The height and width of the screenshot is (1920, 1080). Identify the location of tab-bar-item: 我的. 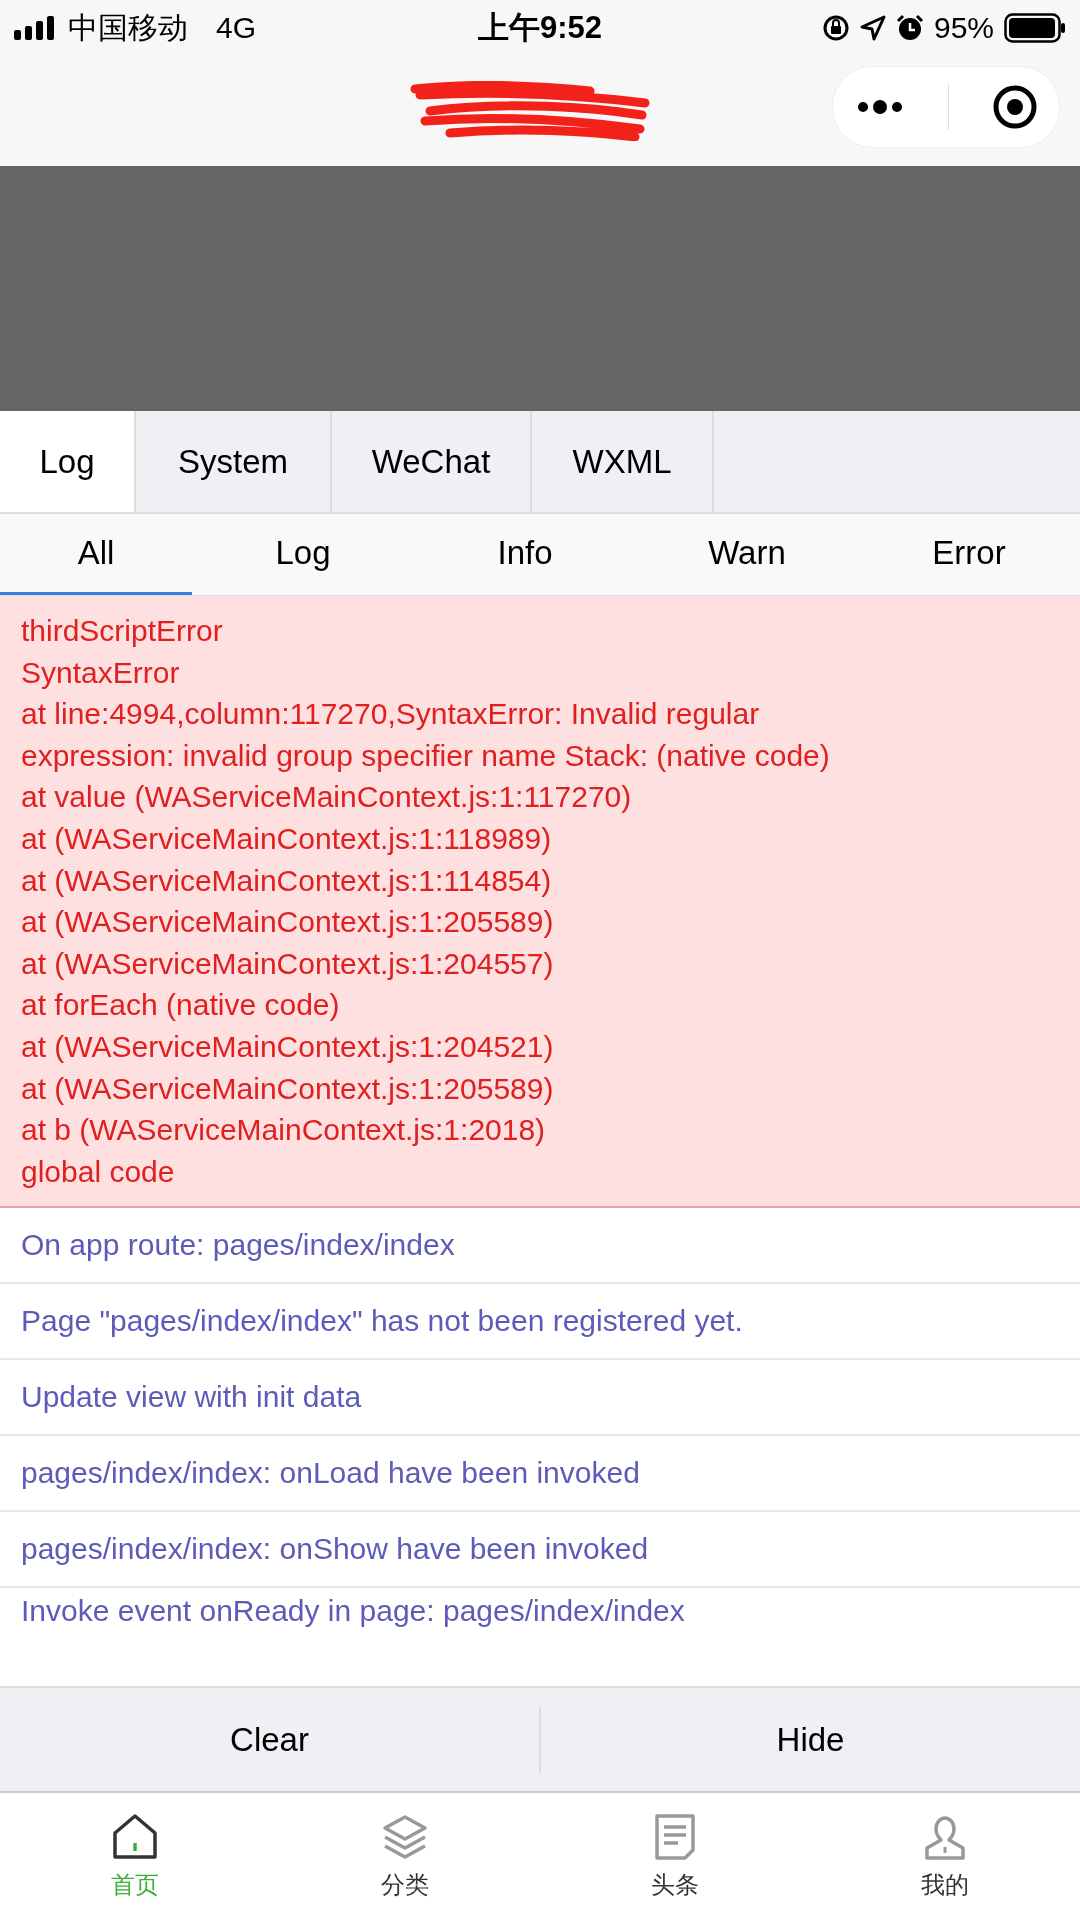
(945, 1856).